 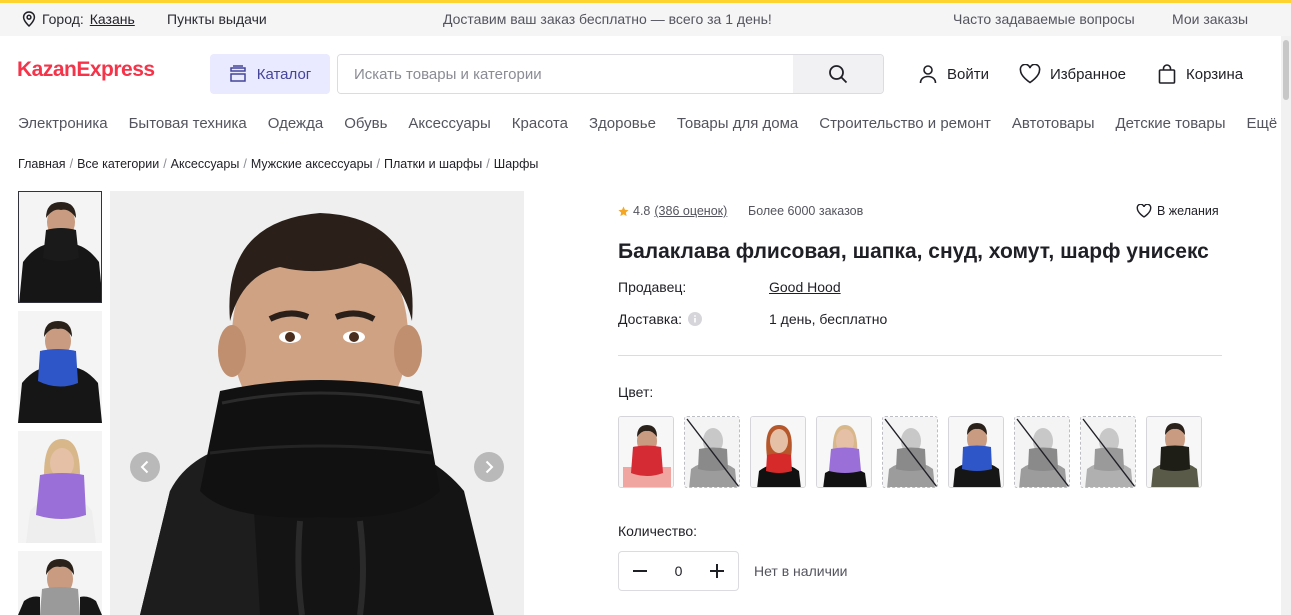 I want to click on category-link: Одежда, so click(x=295, y=123).